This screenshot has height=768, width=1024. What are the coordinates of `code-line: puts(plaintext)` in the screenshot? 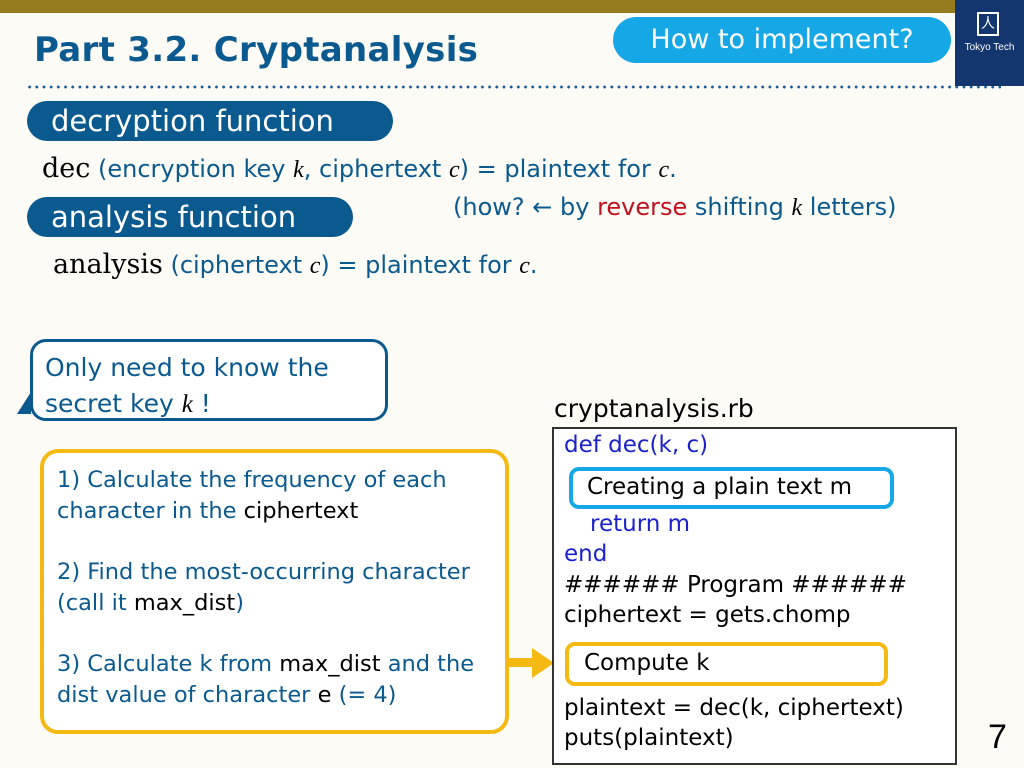 It's located at (649, 738).